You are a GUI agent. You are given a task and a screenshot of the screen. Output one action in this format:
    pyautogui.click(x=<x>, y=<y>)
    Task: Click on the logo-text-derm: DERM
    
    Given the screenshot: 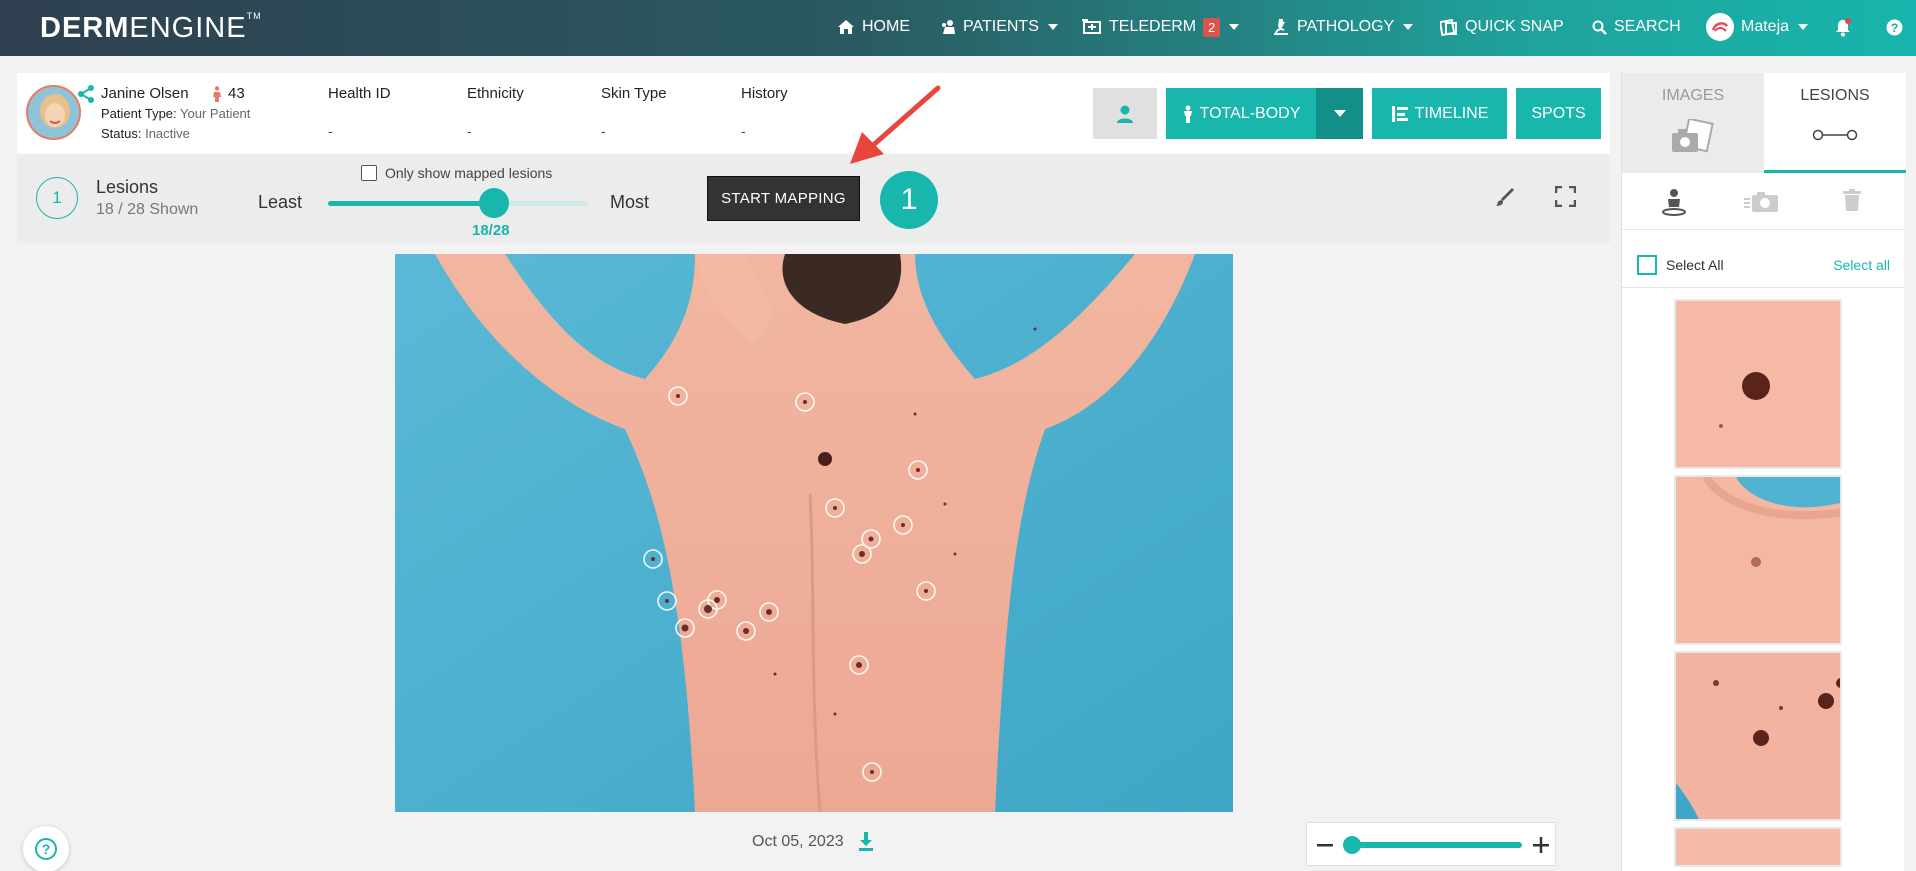 What is the action you would take?
    pyautogui.click(x=85, y=28)
    